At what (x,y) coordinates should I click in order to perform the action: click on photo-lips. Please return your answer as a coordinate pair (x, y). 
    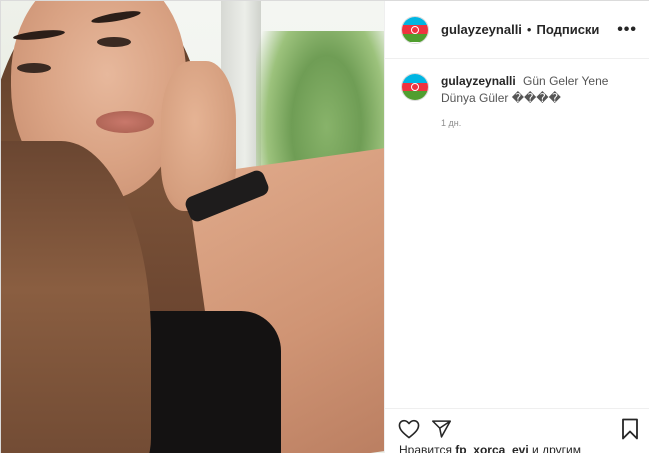
    Looking at the image, I should click on (125, 122).